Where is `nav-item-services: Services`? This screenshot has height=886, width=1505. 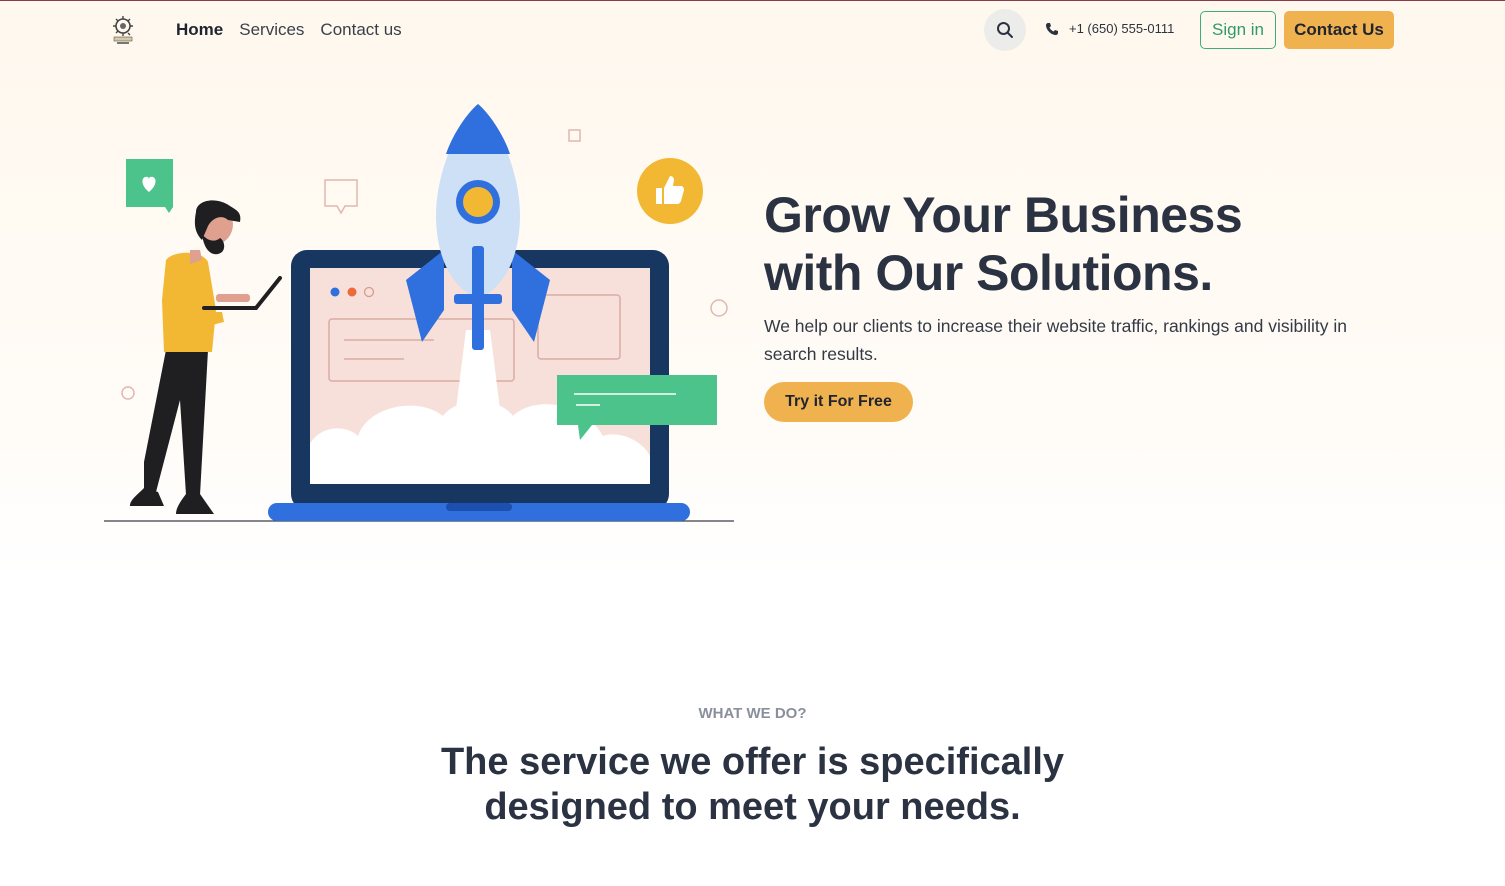 nav-item-services: Services is located at coordinates (271, 30).